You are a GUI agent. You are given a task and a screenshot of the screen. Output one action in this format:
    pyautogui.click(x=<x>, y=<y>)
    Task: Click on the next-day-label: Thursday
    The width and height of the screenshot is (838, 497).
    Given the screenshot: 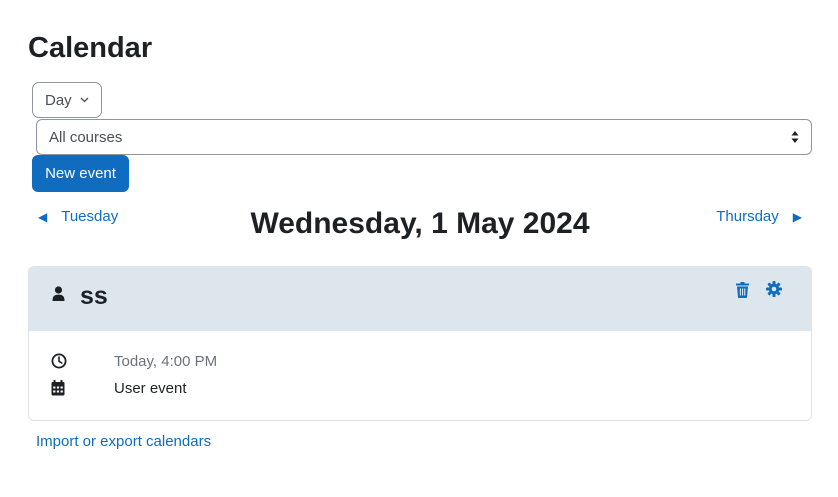 What is the action you would take?
    pyautogui.click(x=747, y=216)
    